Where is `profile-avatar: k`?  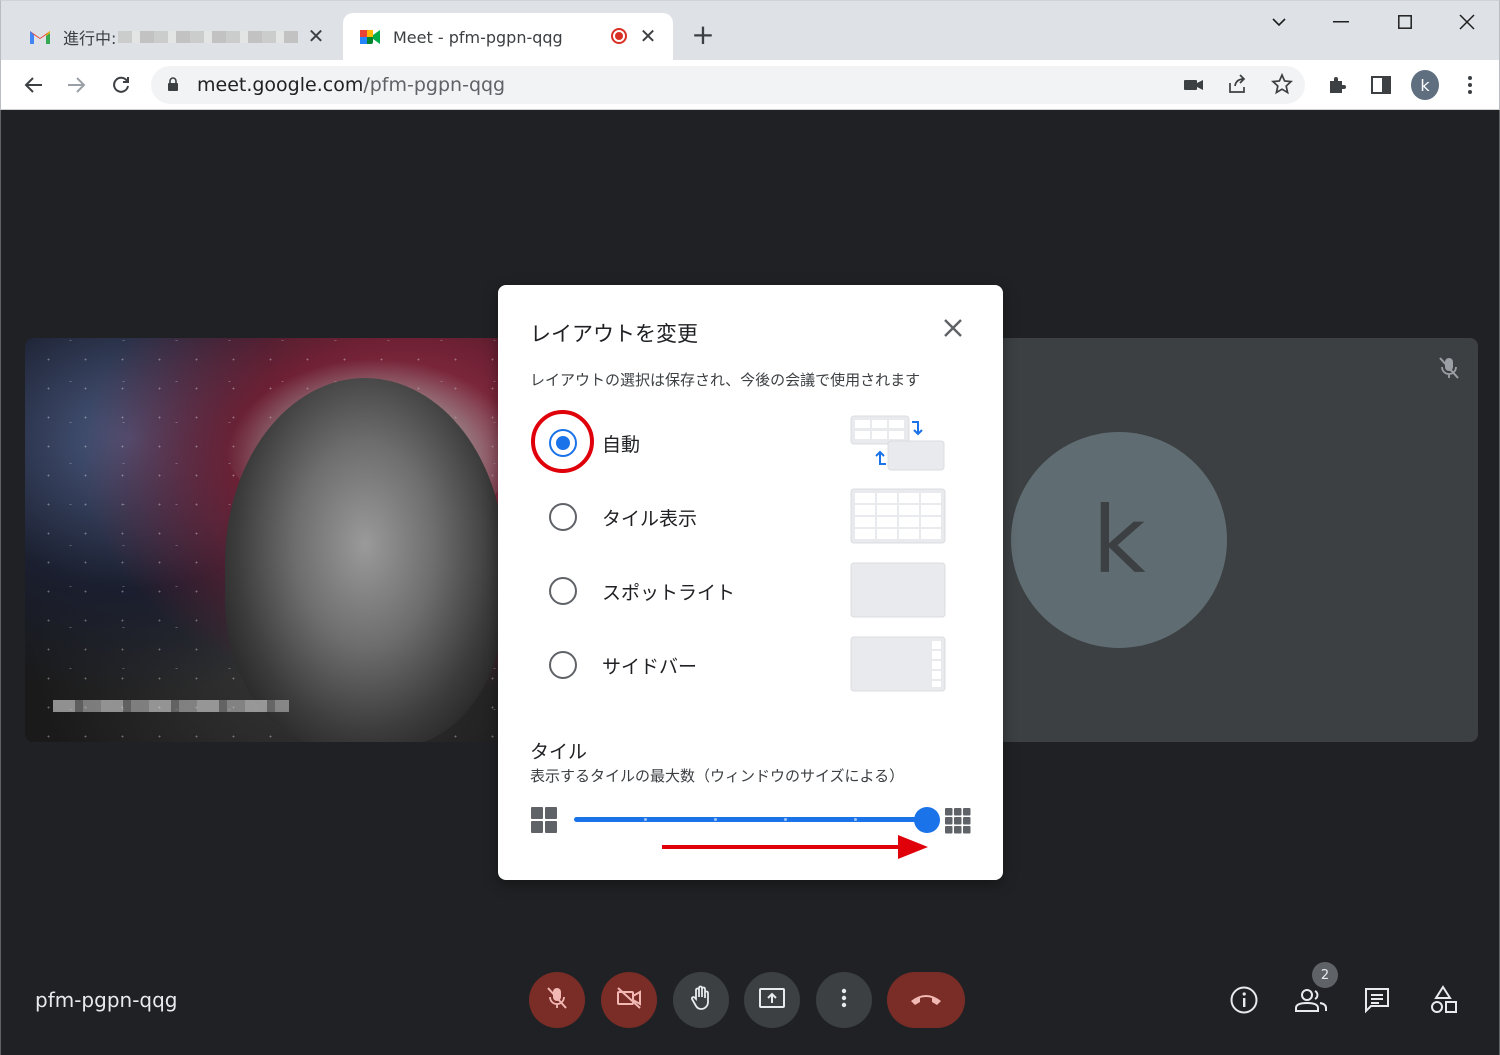
profile-avatar: k is located at coordinates (1425, 85).